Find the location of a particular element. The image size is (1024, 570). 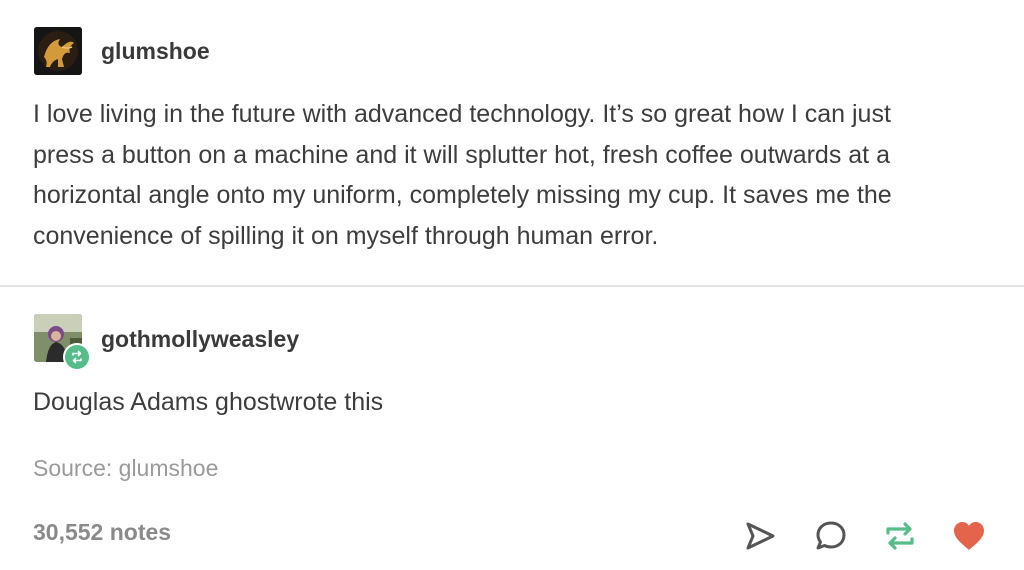

griffin-logo-icon is located at coordinates (58, 51).